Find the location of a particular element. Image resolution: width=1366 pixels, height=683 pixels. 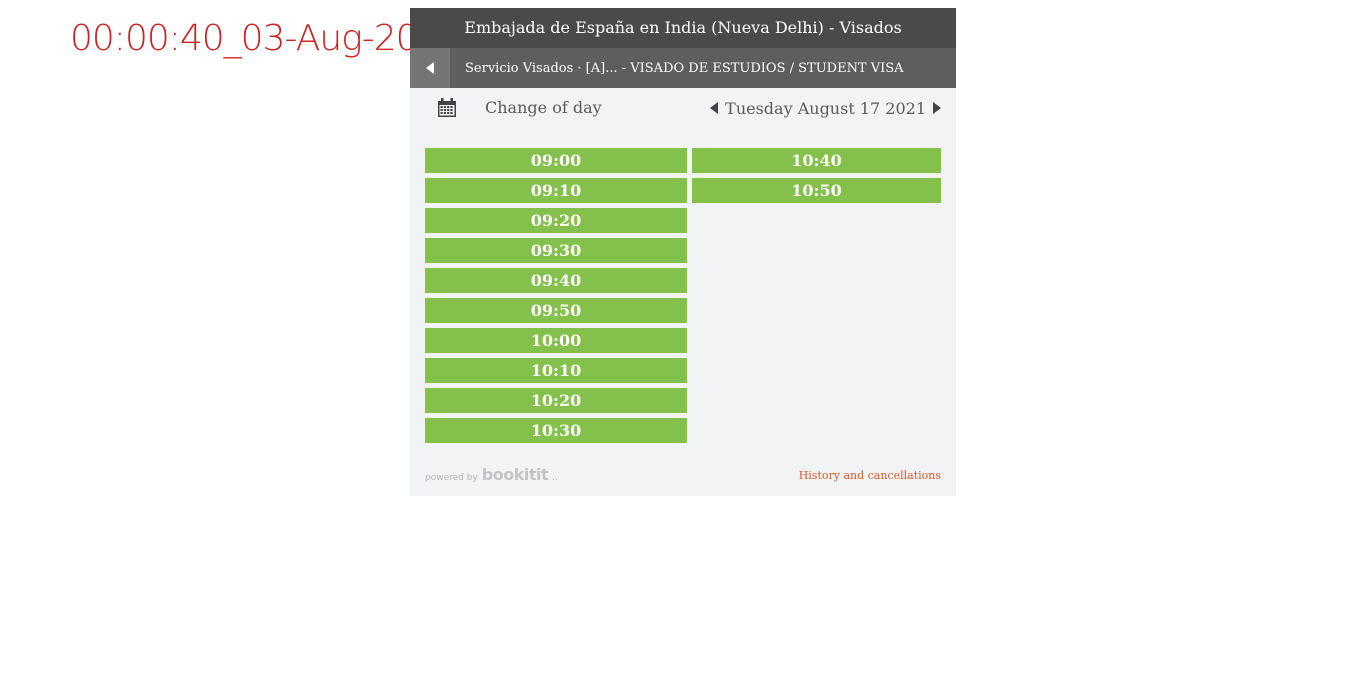

time-slot-button: 10:00 is located at coordinates (556, 340).